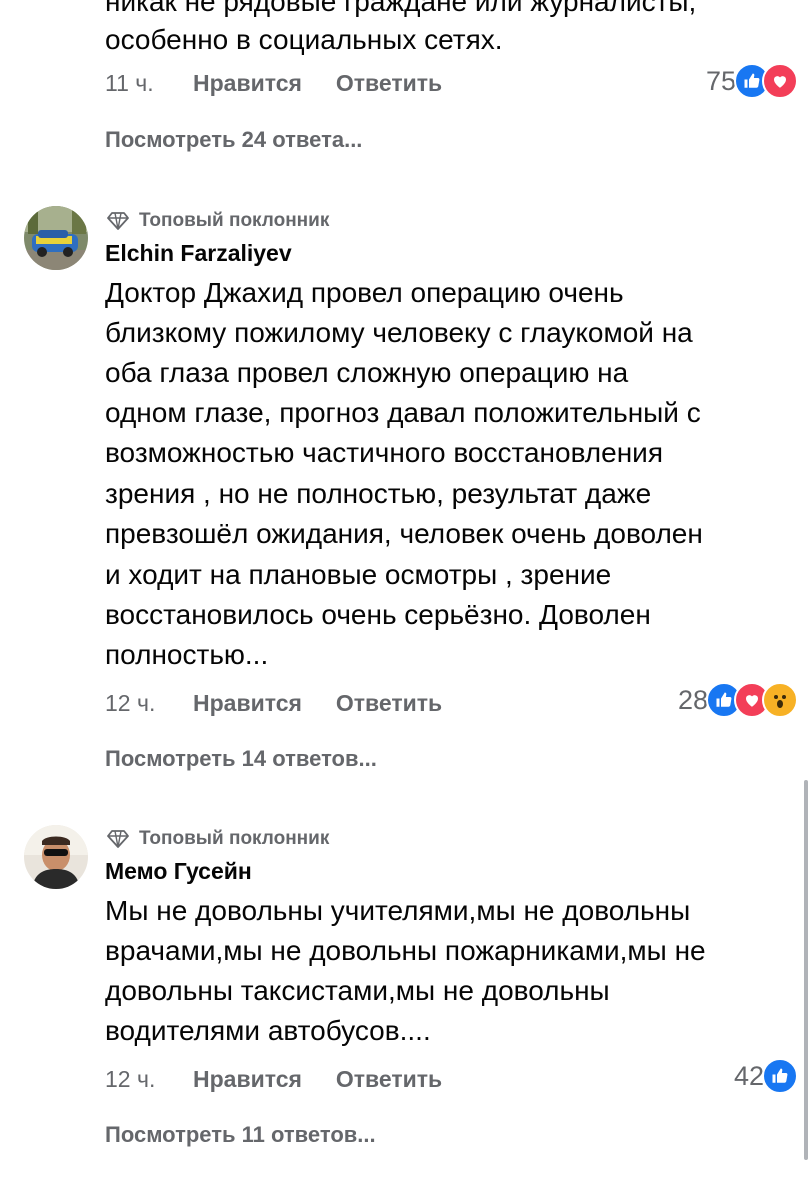  I want to click on comment-text-line: и ходит на плановые осмотры , зрение, so click(358, 574).